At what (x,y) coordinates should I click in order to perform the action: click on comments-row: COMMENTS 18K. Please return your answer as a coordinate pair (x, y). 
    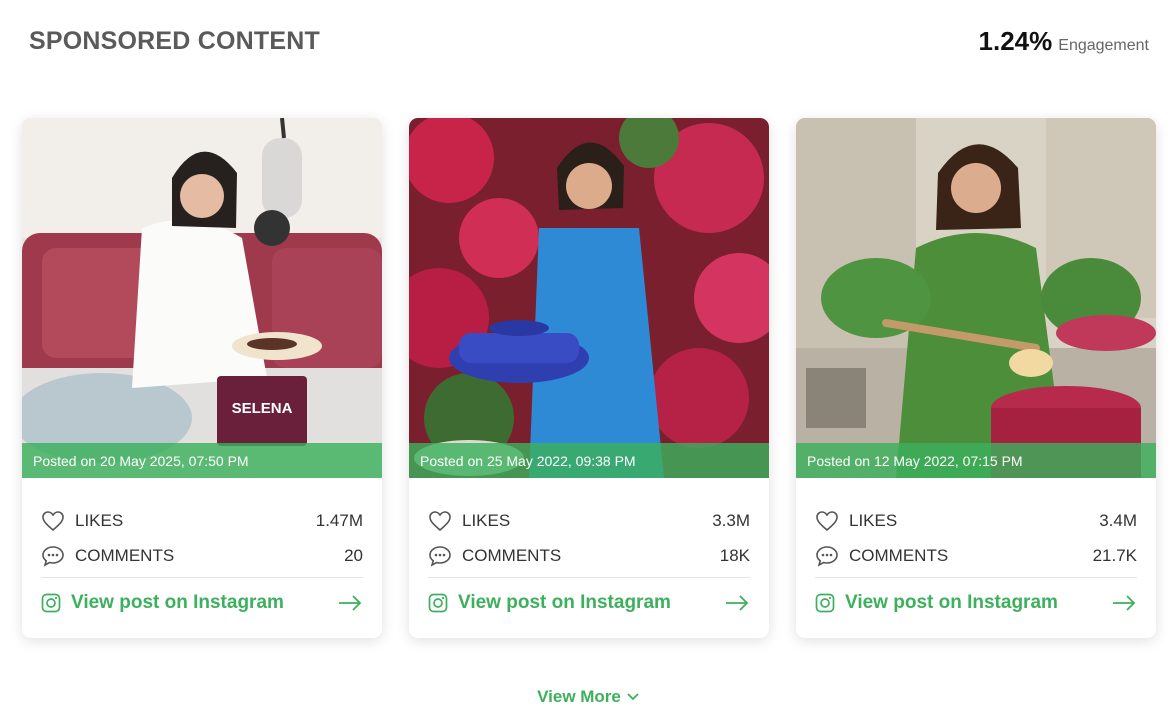
    Looking at the image, I should click on (589, 555).